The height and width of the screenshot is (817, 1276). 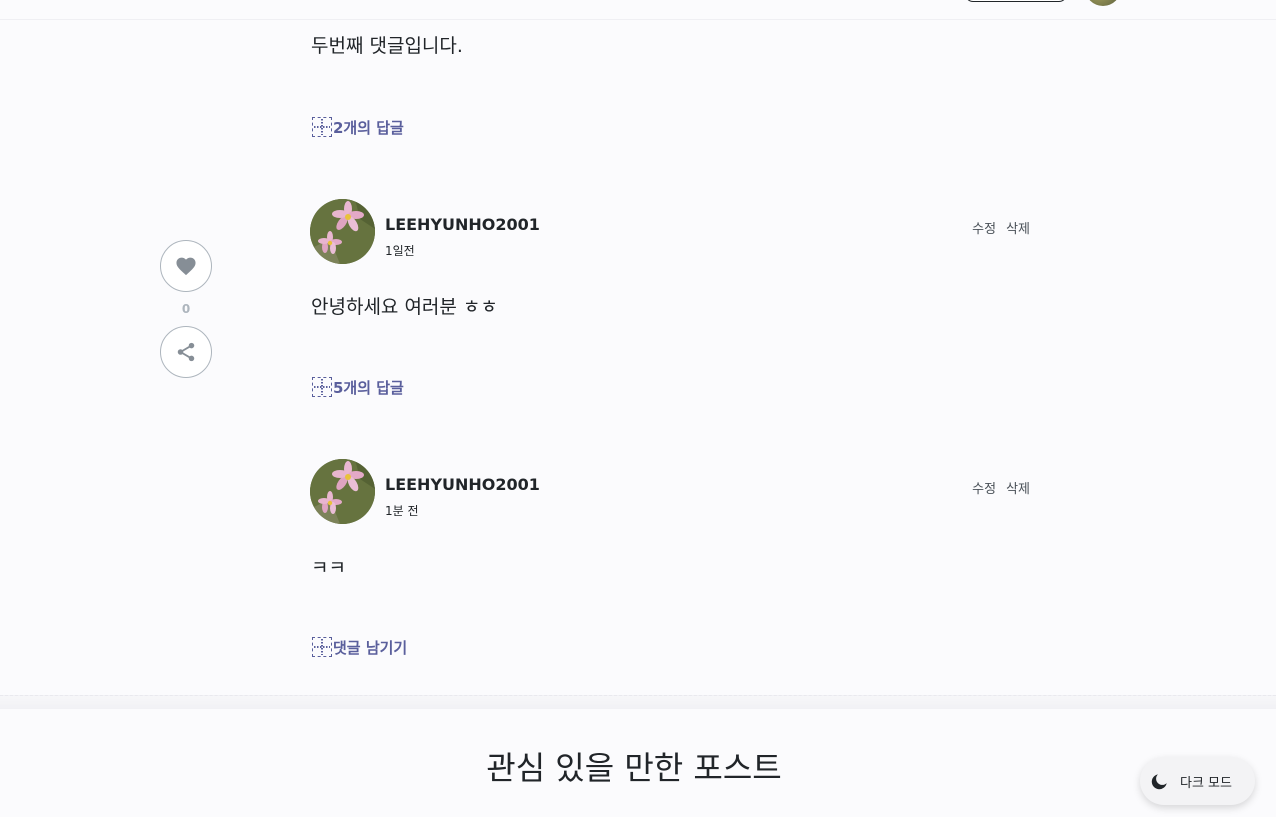 What do you see at coordinates (387, 46) in the screenshot?
I see `comment-text: 두번째 댓글입니다.` at bounding box center [387, 46].